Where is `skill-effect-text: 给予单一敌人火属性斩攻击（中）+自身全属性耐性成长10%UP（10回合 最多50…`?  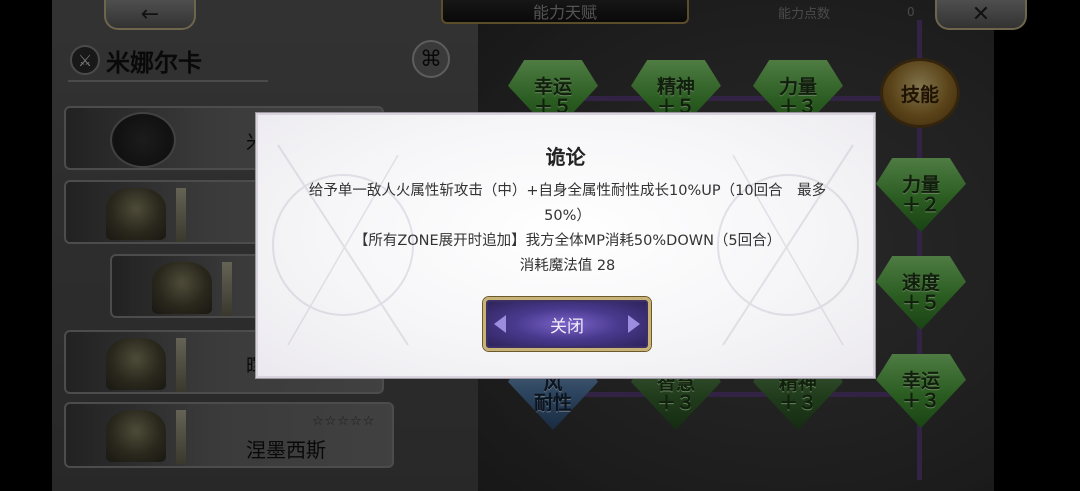
skill-effect-text: 给予单一敌人火属性斩攻击（中）+自身全属性耐性成长10%UP（10回合 最多50… is located at coordinates (567, 203).